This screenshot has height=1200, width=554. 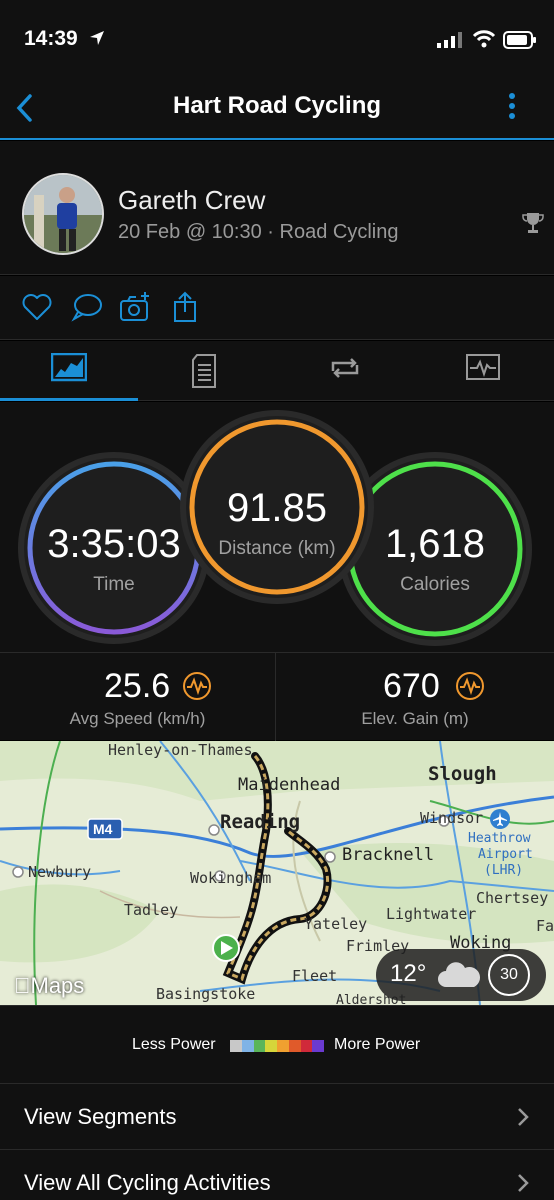 I want to click on map-label-lhr: (LHR), so click(x=504, y=870).